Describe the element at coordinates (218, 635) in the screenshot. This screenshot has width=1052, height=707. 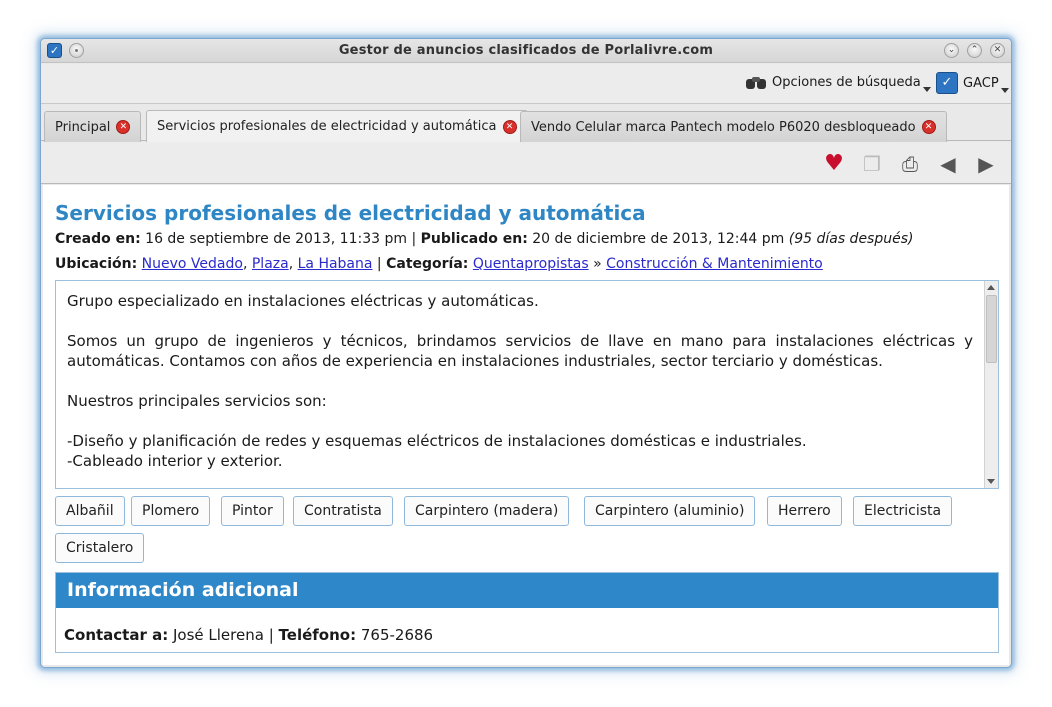
I see `contact-name: José Llerena` at that location.